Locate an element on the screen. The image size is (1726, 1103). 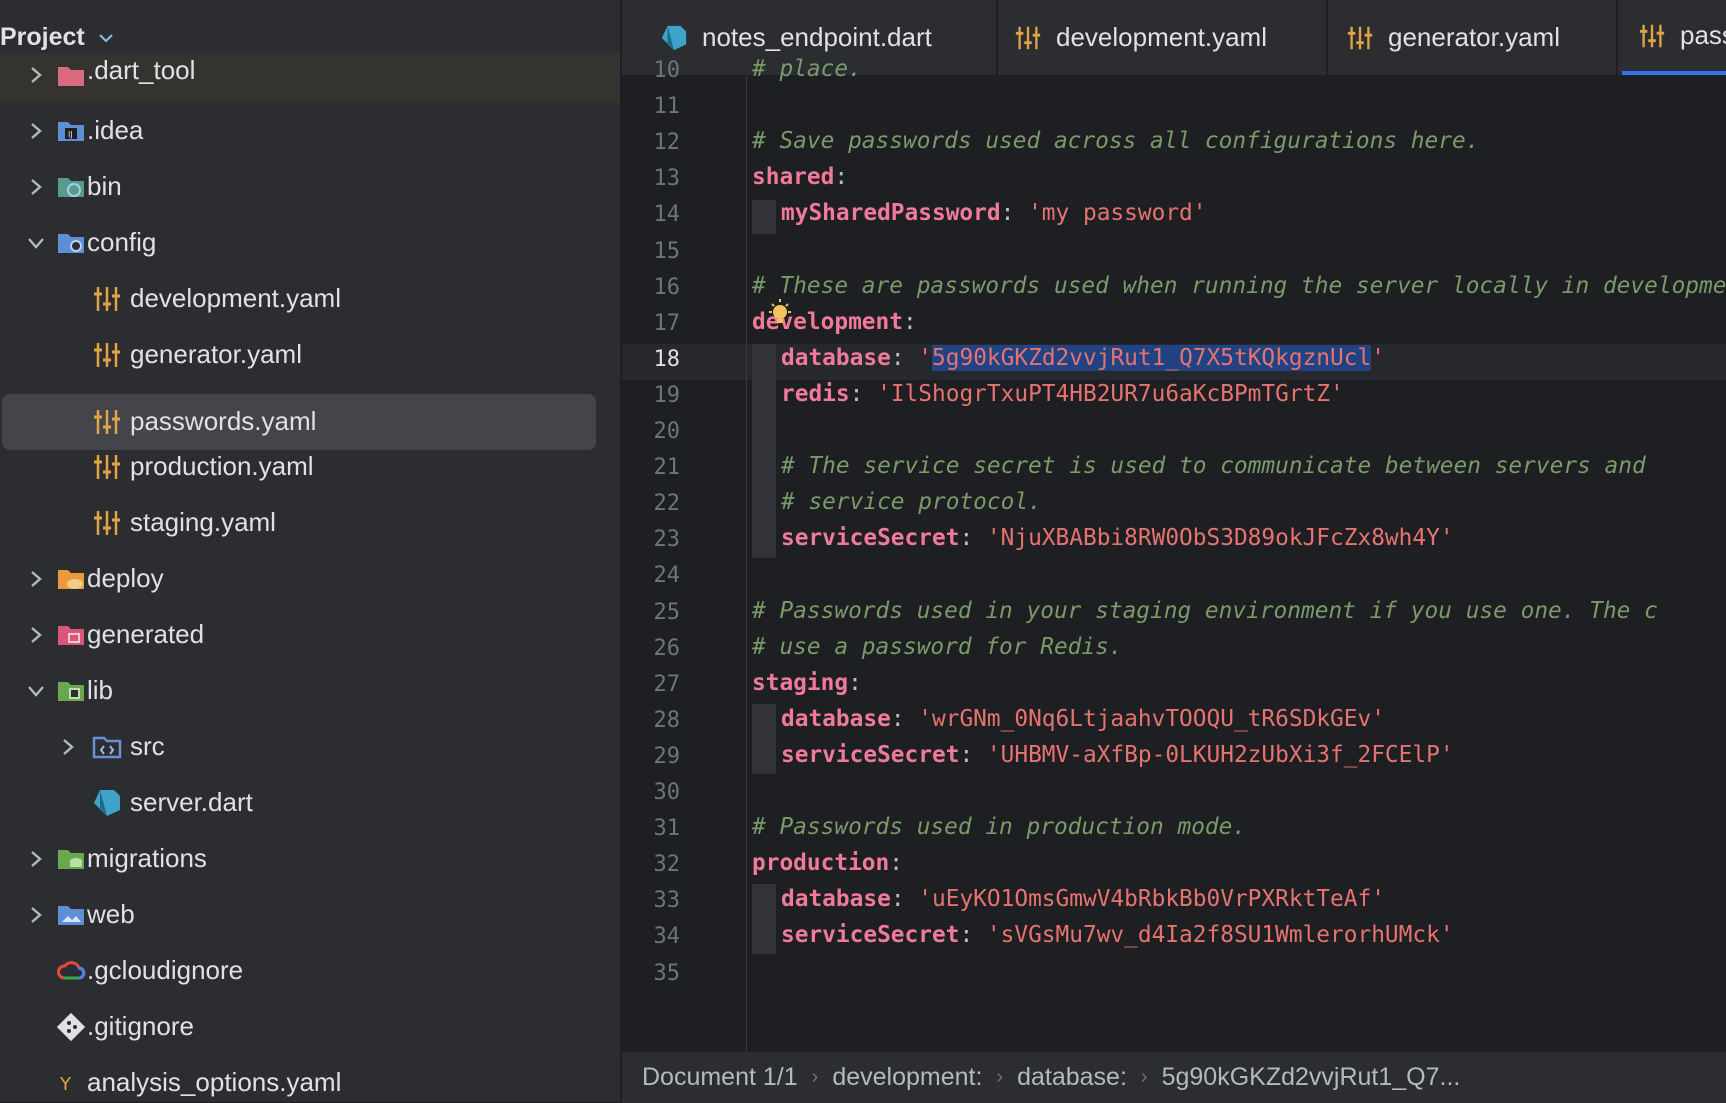
breadcrumb-item: development: is located at coordinates (907, 1077).